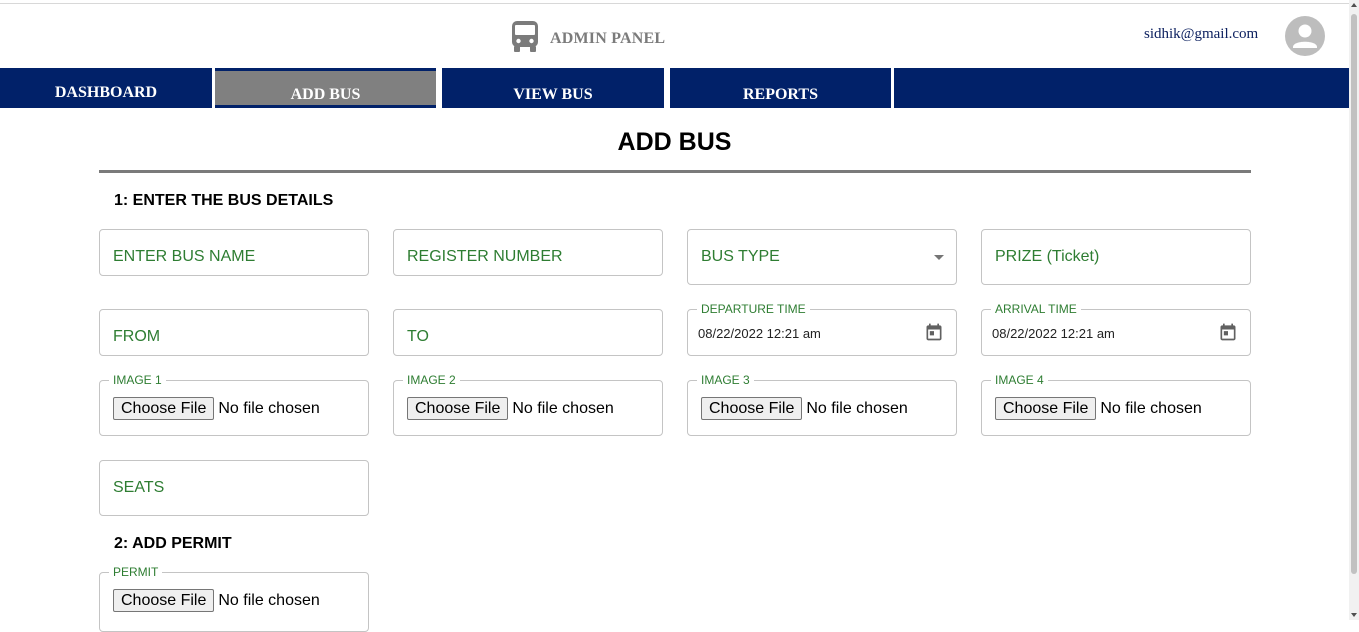  What do you see at coordinates (1098, 408) in the screenshot?
I see `image-4-file-input: Choose File No file chosen` at bounding box center [1098, 408].